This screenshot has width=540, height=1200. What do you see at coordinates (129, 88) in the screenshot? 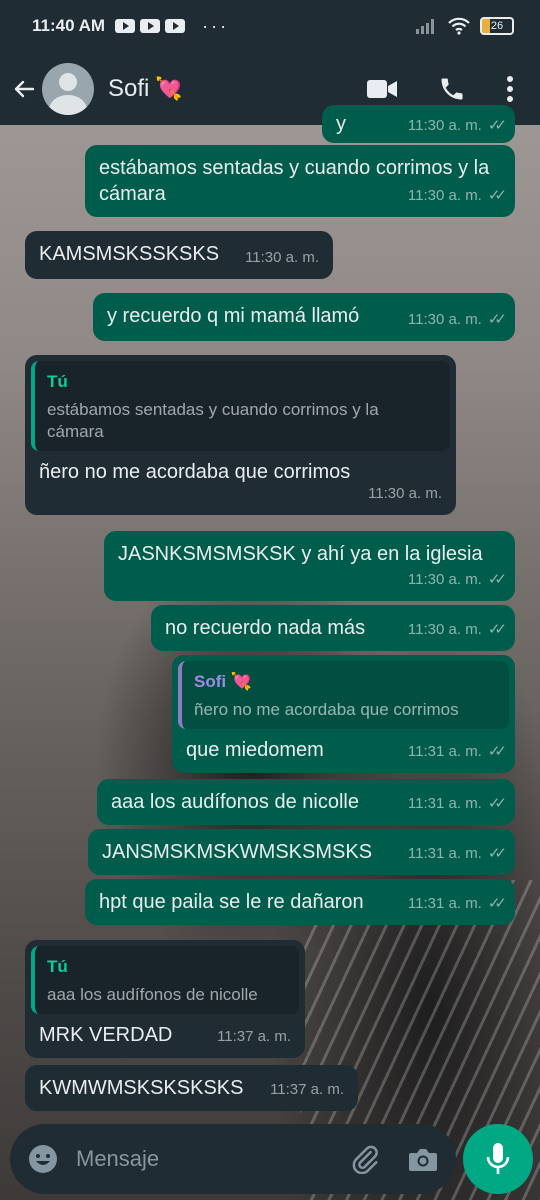
I see `contact-name-text: Sofi` at bounding box center [129, 88].